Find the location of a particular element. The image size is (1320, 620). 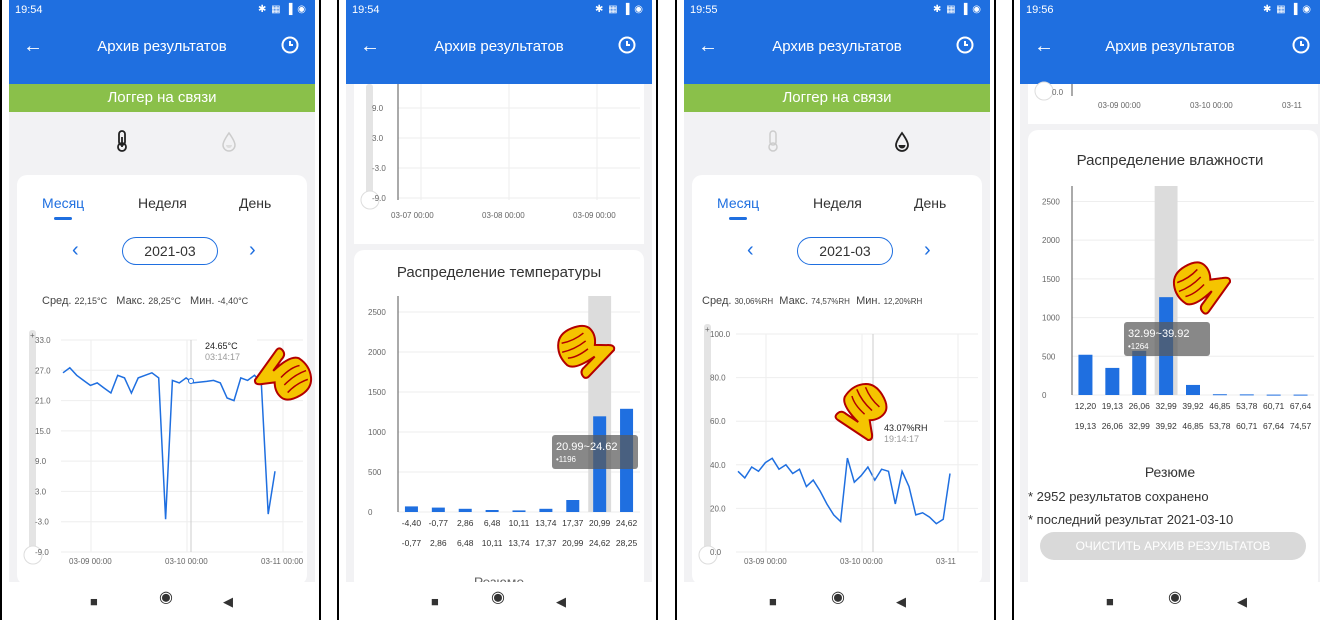

bin-from-label: 46,85 is located at coordinates (1220, 406).